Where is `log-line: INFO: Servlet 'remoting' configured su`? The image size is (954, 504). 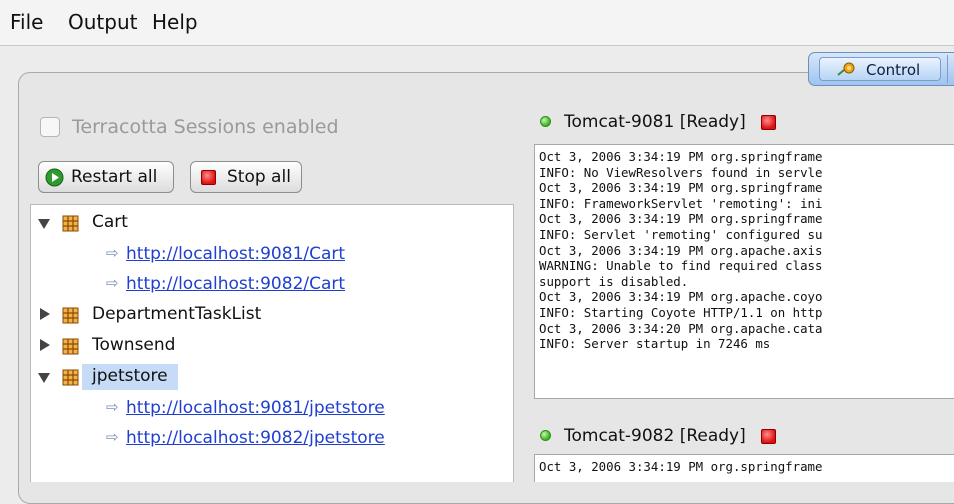 log-line: INFO: Servlet 'remoting' configured su is located at coordinates (681, 234).